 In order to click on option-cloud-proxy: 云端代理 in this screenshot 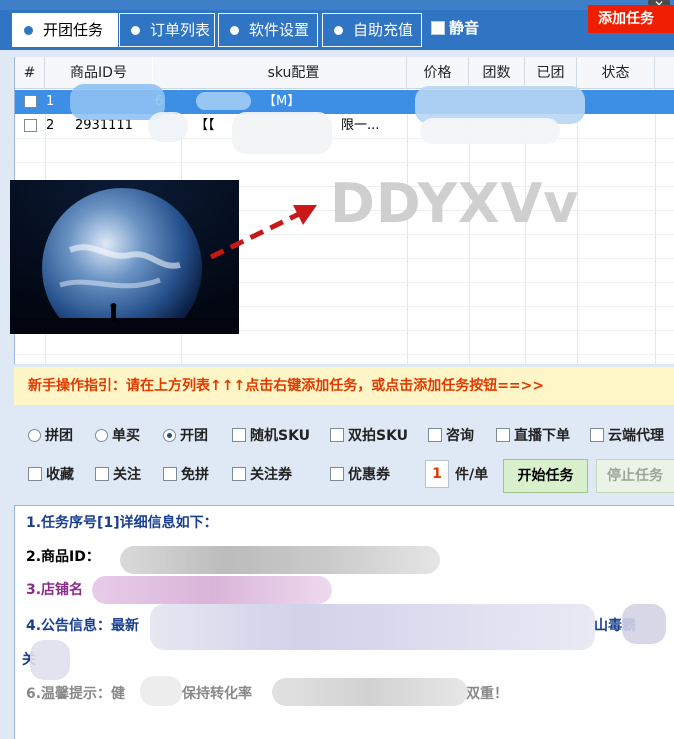, I will do `click(627, 436)`.